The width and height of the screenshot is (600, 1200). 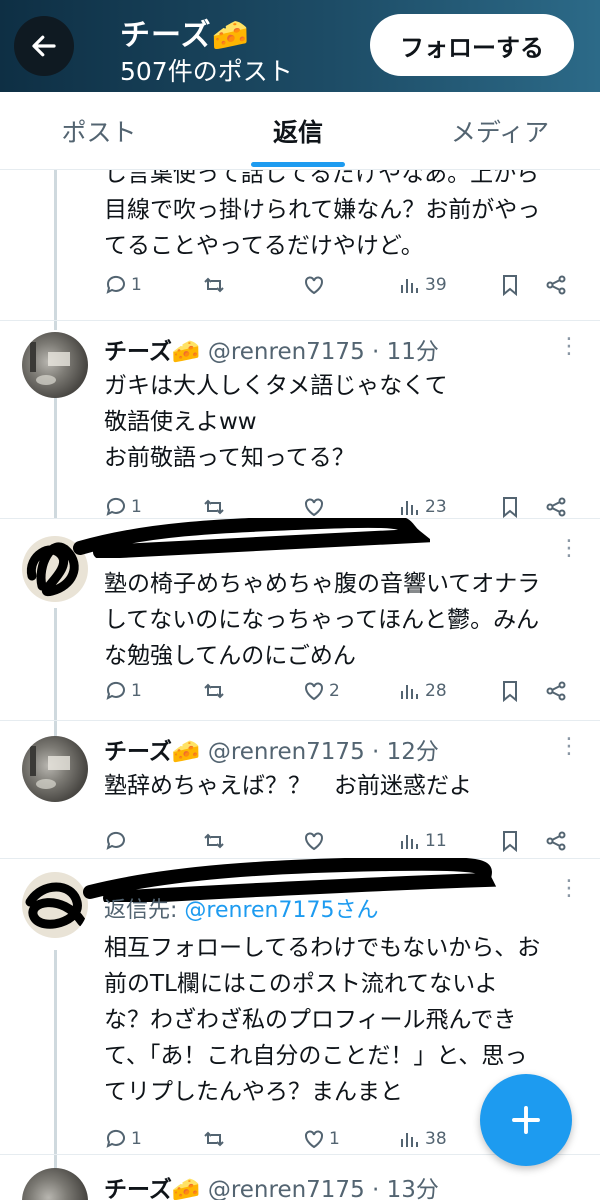 I want to click on handle-time: @renren7175 · 13分, so click(x=323, y=1188).